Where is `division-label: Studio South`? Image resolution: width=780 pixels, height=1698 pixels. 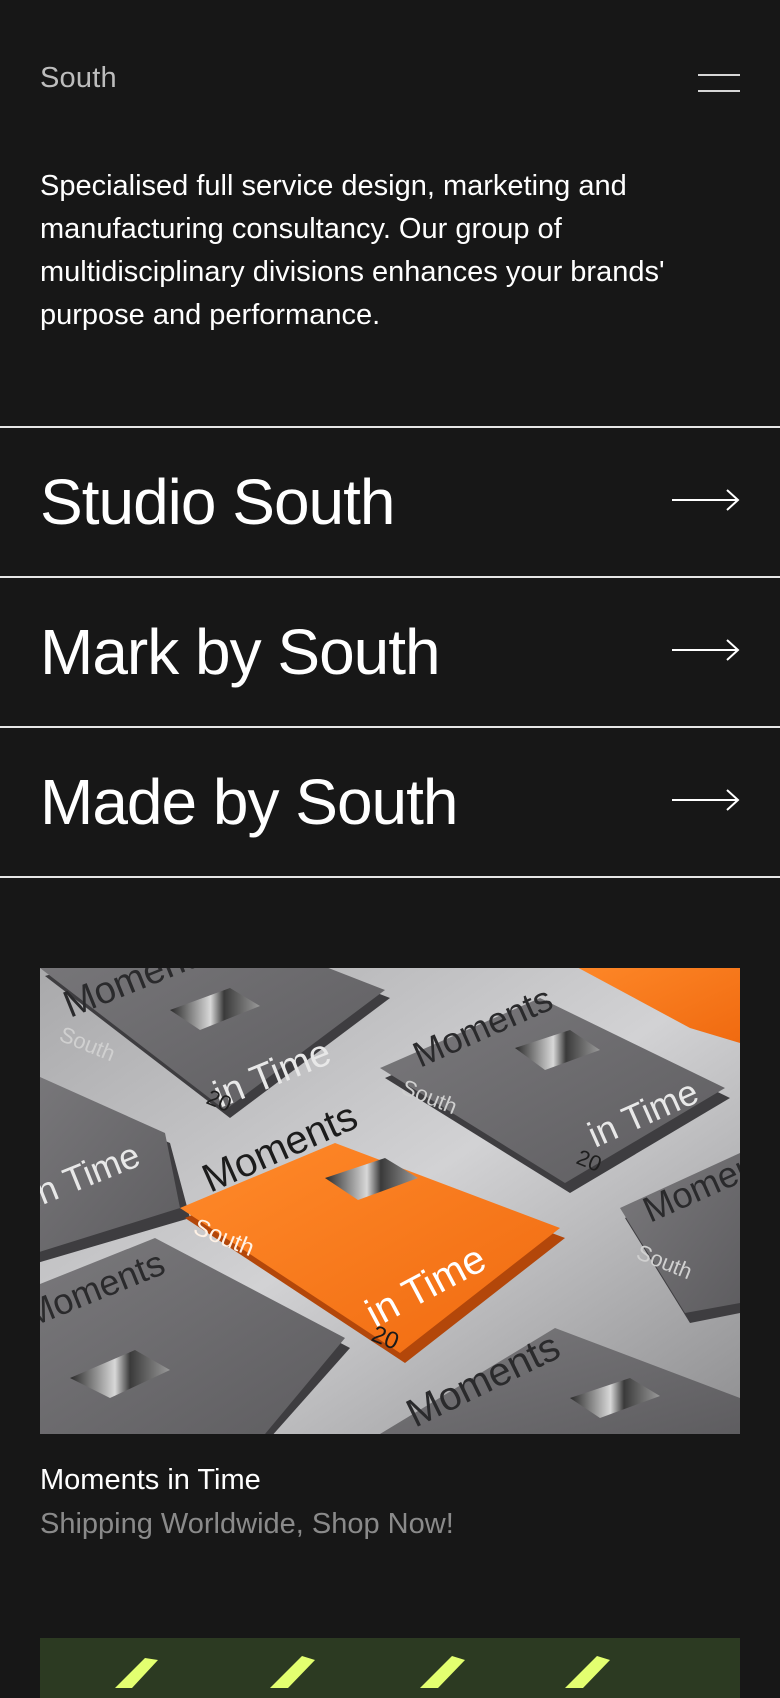
division-label: Studio South is located at coordinates (217, 502).